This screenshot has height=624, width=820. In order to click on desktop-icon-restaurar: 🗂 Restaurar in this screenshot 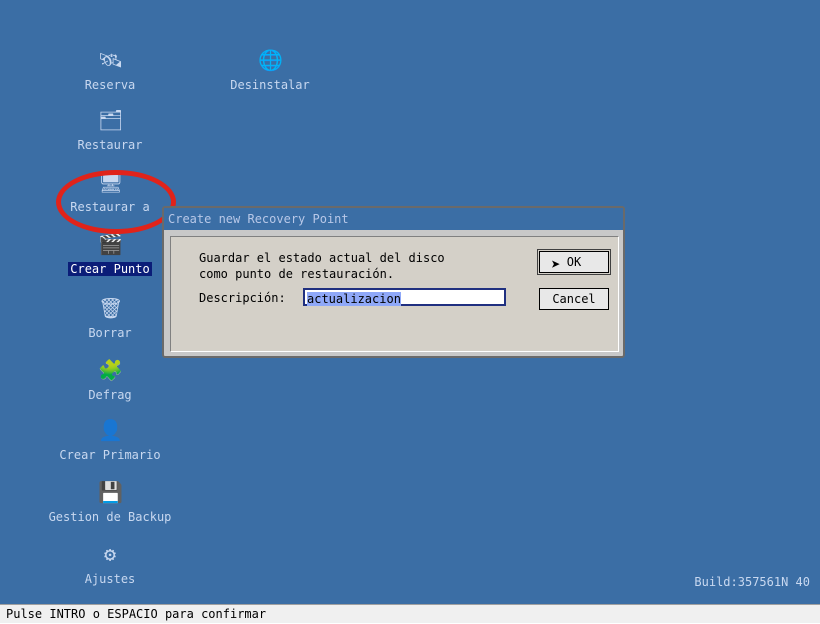, I will do `click(110, 138)`.